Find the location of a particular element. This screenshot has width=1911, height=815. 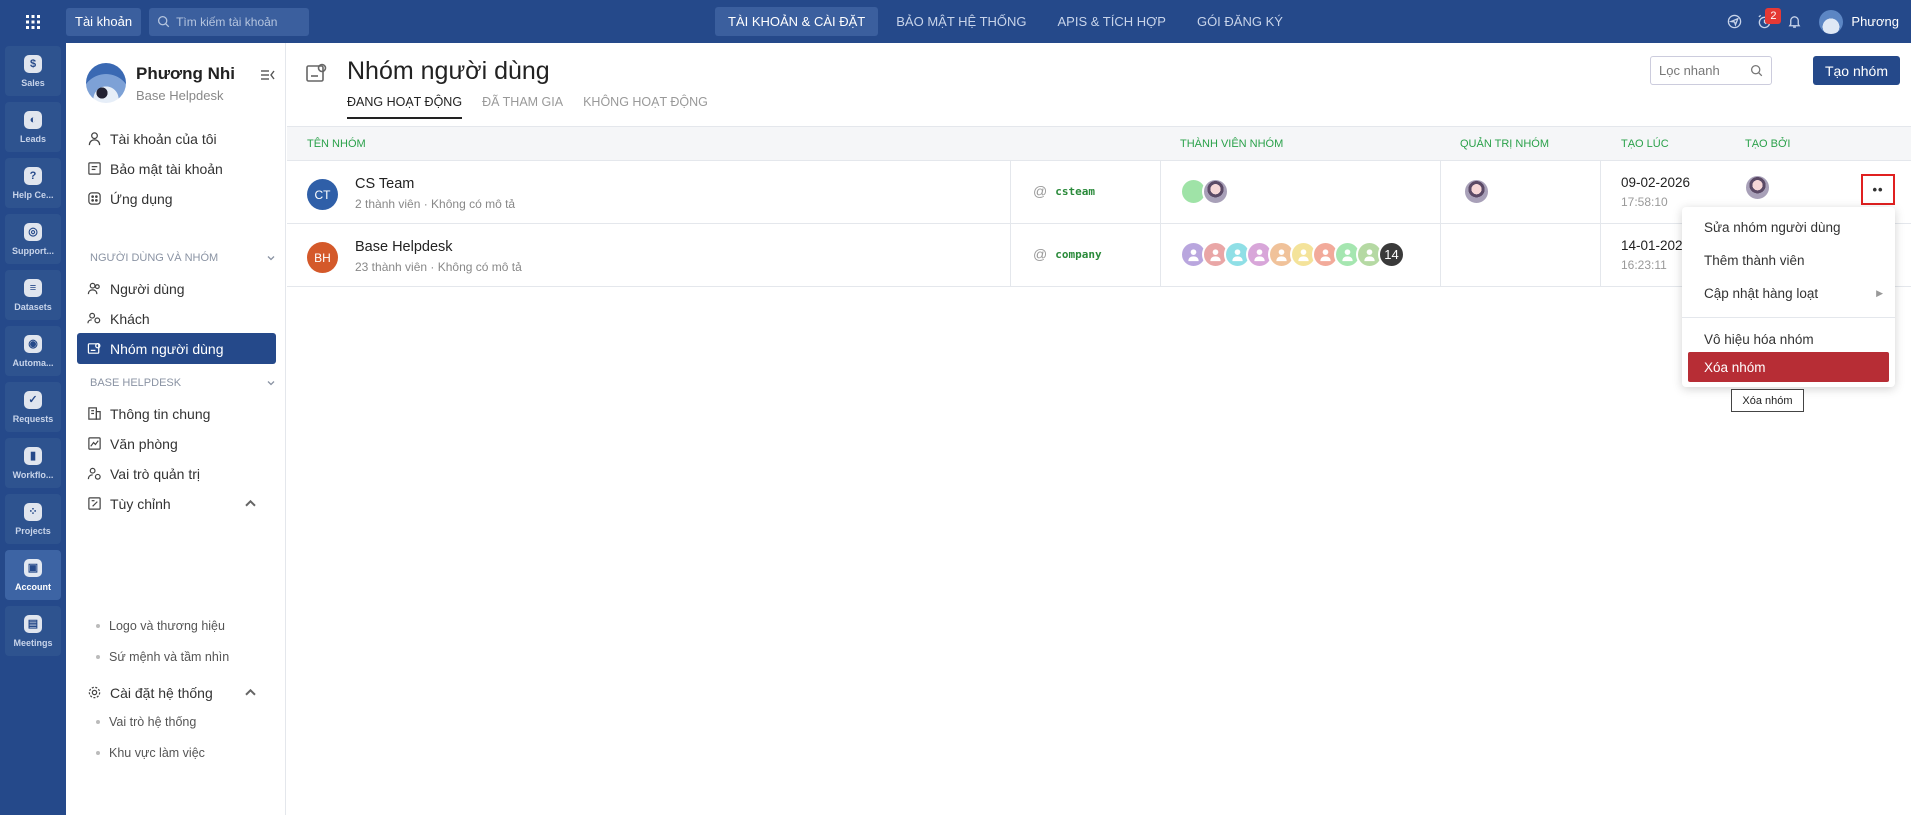

sidebar-item-account-security: Bảo mật tài khoản is located at coordinates (176, 168).